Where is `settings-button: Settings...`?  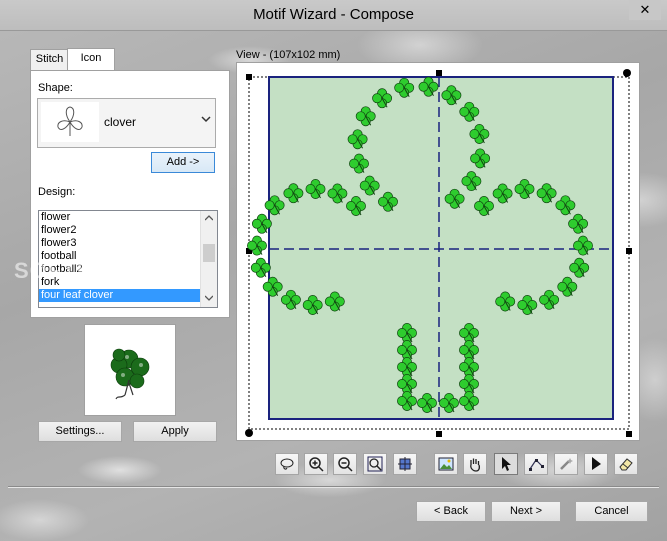 settings-button: Settings... is located at coordinates (80, 431).